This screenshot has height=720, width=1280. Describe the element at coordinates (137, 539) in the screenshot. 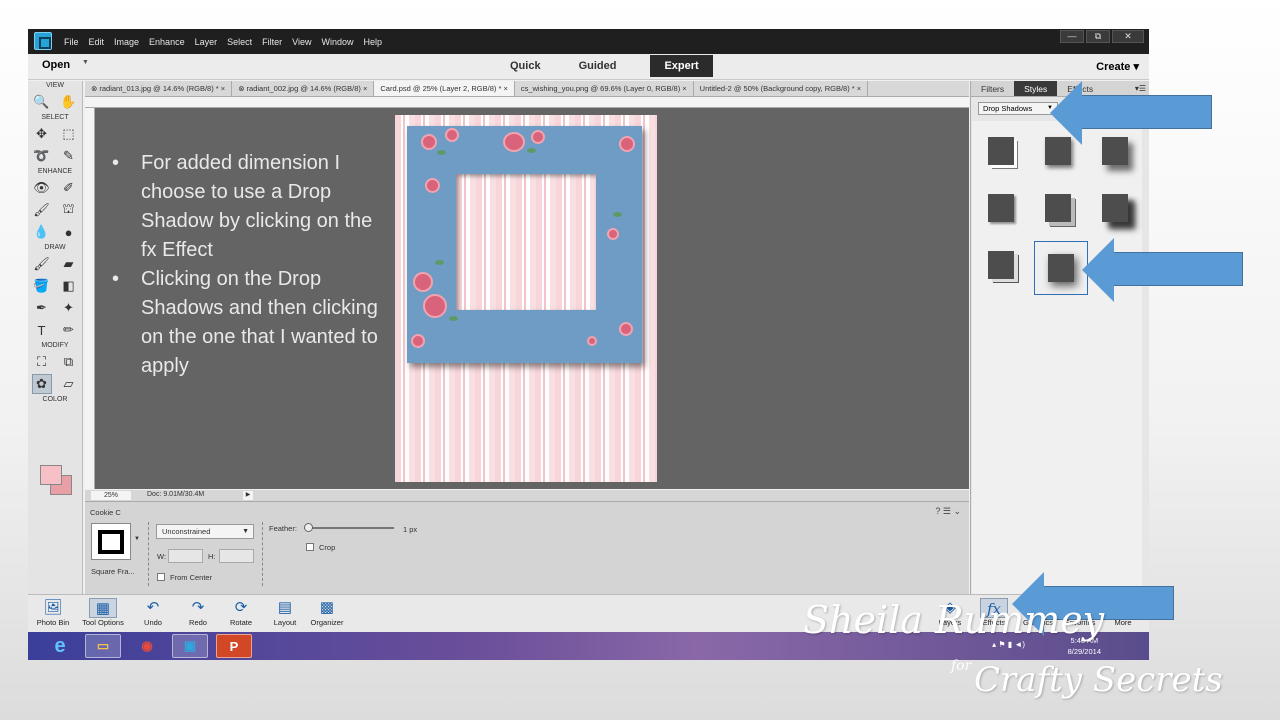

I see `shape-dropdown-icon: ▼` at that location.